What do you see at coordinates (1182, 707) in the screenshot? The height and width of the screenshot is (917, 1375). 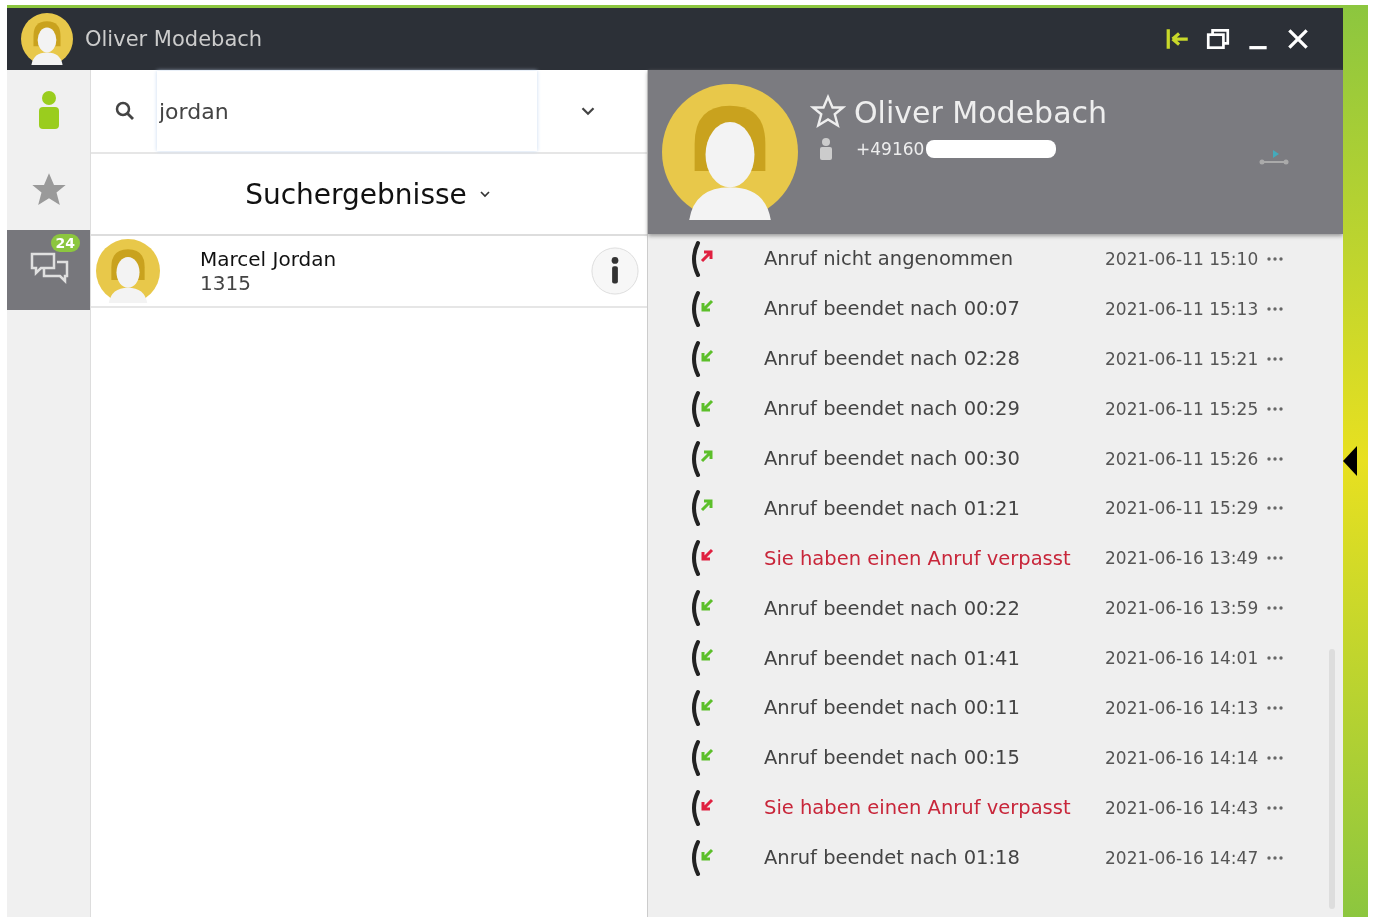 I see `call-time: 2021-06-16 14:13` at bounding box center [1182, 707].